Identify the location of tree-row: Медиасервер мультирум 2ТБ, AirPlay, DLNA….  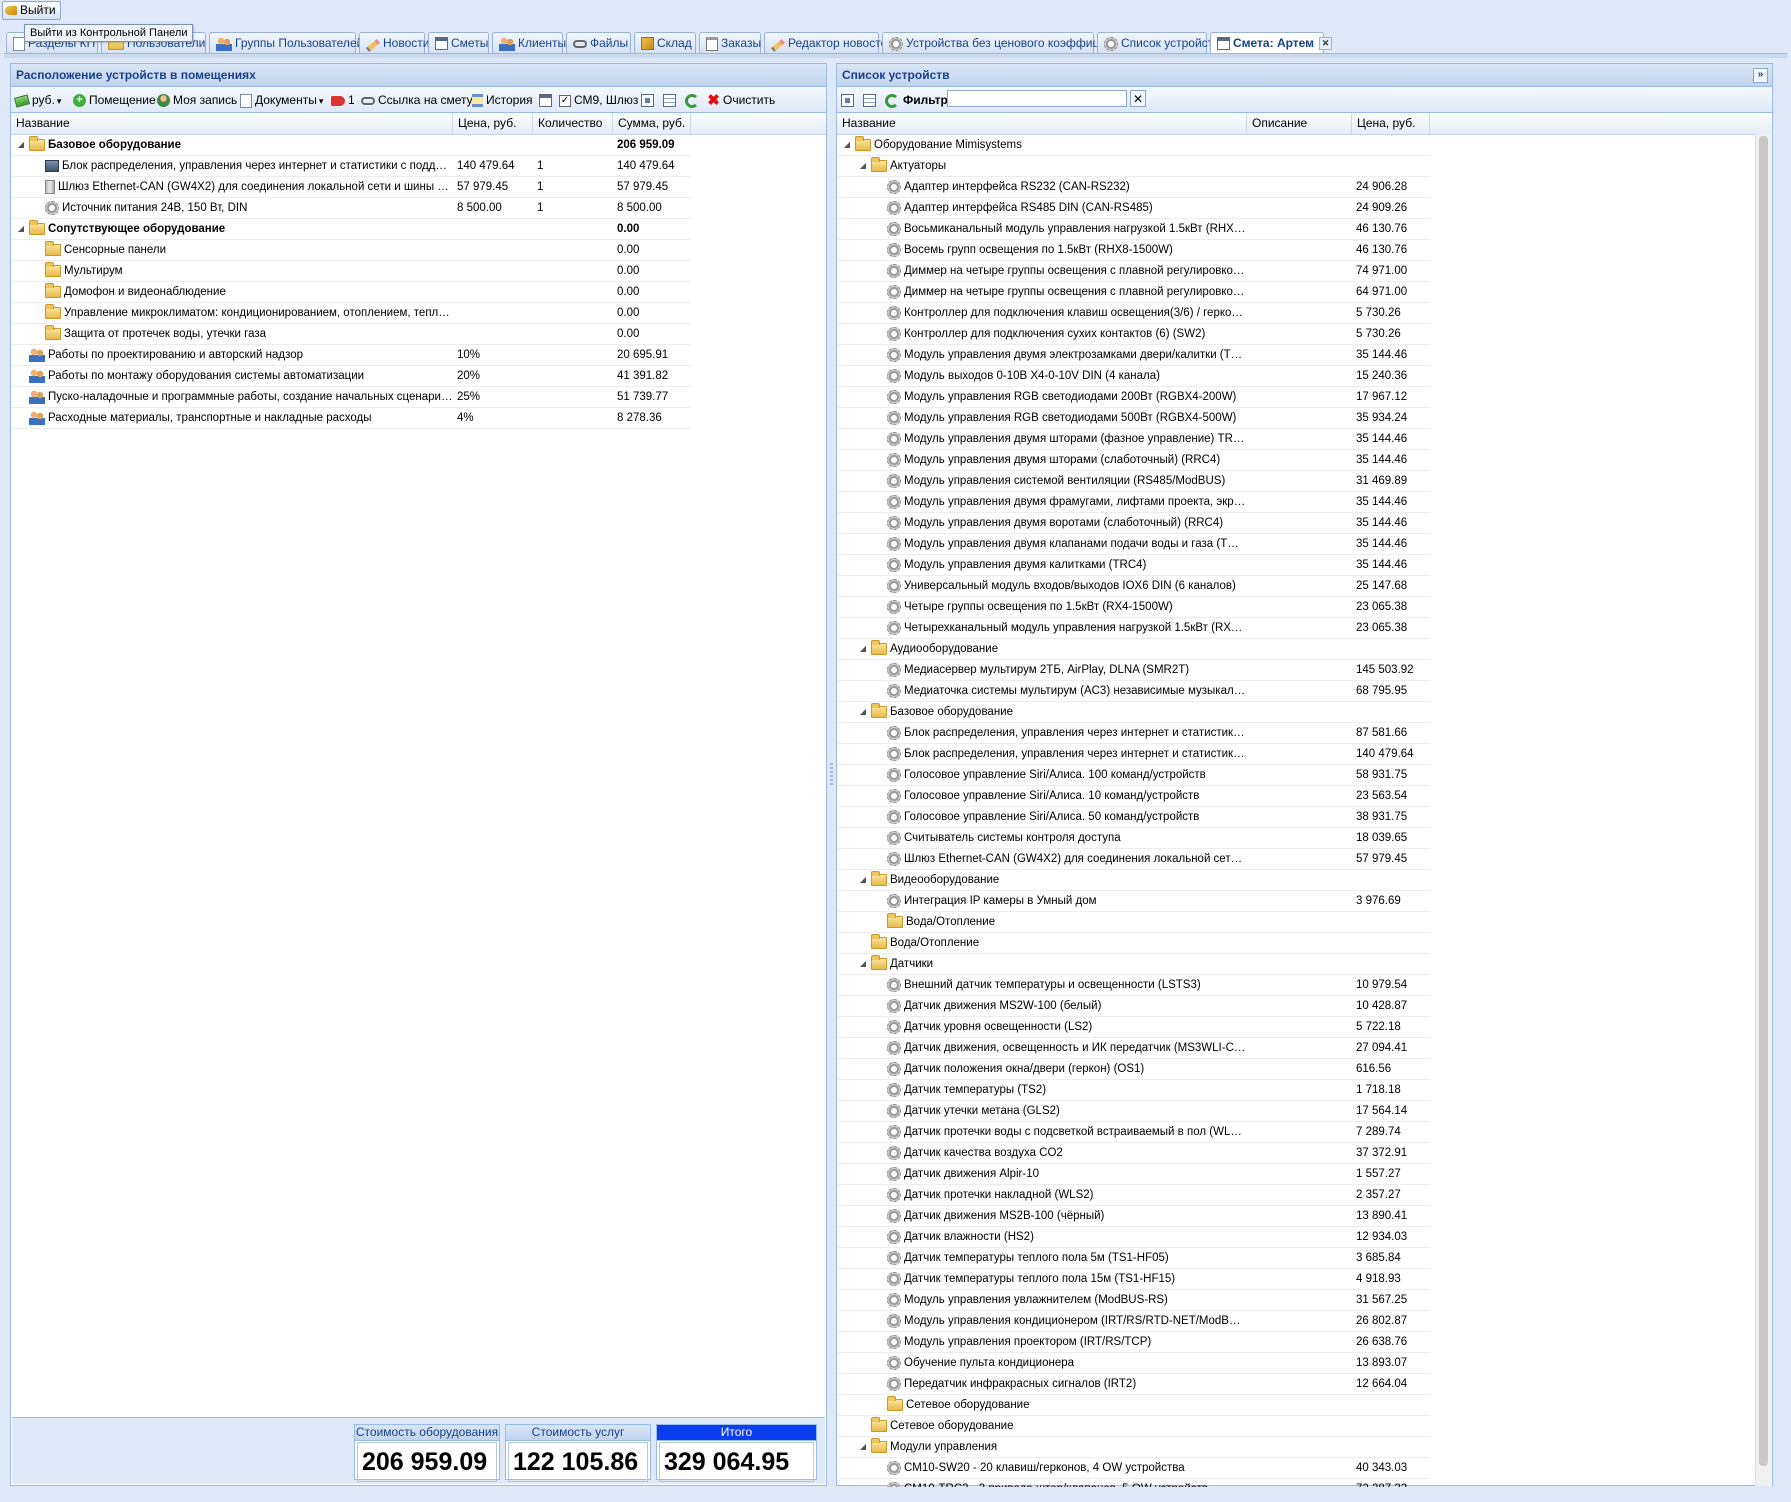
(1133, 670).